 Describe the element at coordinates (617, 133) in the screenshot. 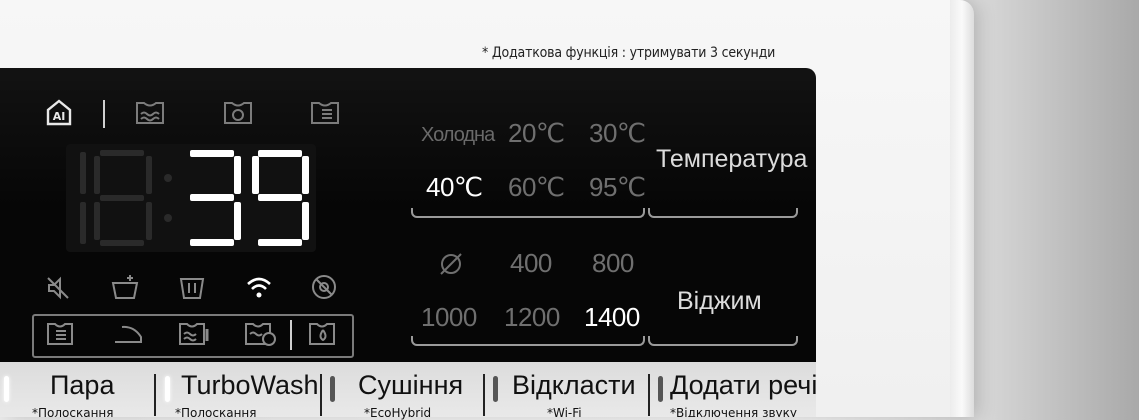

I see `temp-option-30: 30℃` at that location.